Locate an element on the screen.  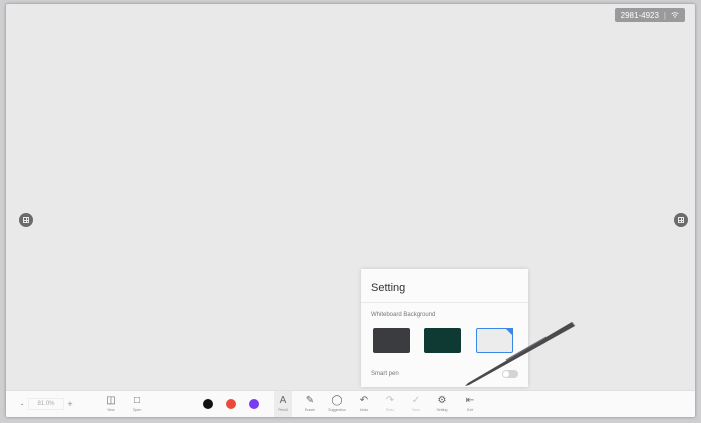
status-badge: 2981-4923 | is located at coordinates (649, 15).